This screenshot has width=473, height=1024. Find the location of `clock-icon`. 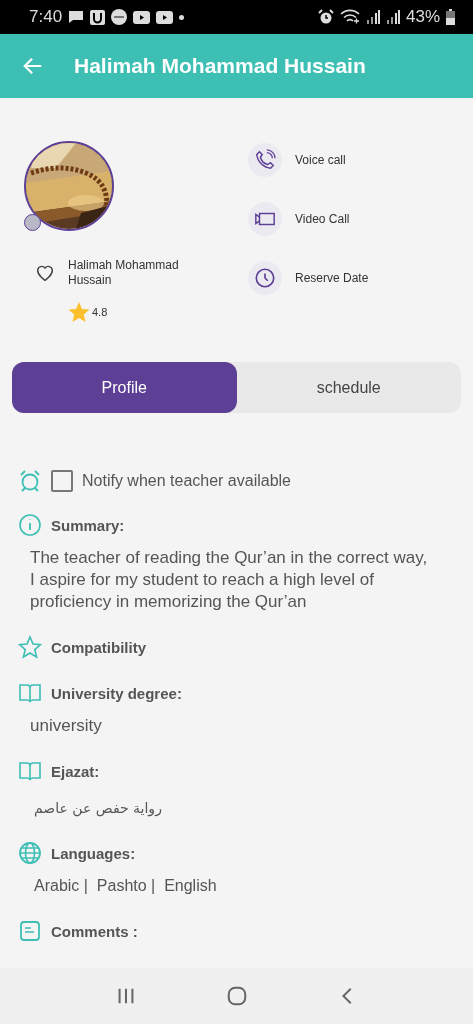

clock-icon is located at coordinates (265, 278).